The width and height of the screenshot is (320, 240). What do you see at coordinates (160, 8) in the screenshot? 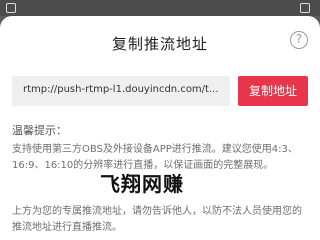
I see `status-bar` at bounding box center [160, 8].